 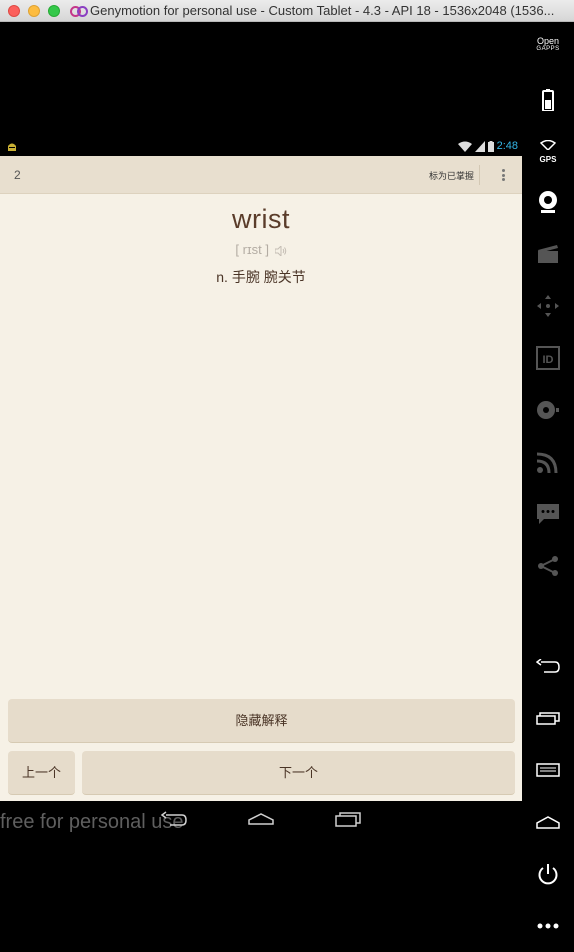 I want to click on action-bar-divider, so click(x=479, y=175).